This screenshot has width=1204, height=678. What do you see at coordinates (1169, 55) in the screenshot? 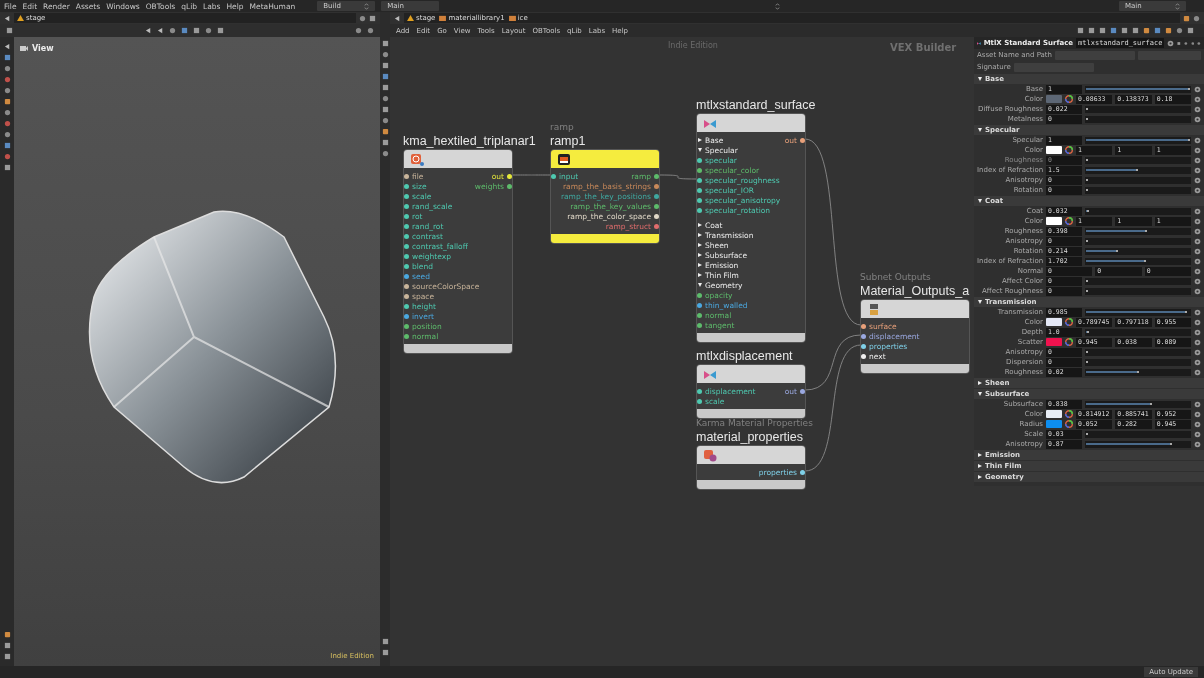
I see `path-field` at bounding box center [1169, 55].